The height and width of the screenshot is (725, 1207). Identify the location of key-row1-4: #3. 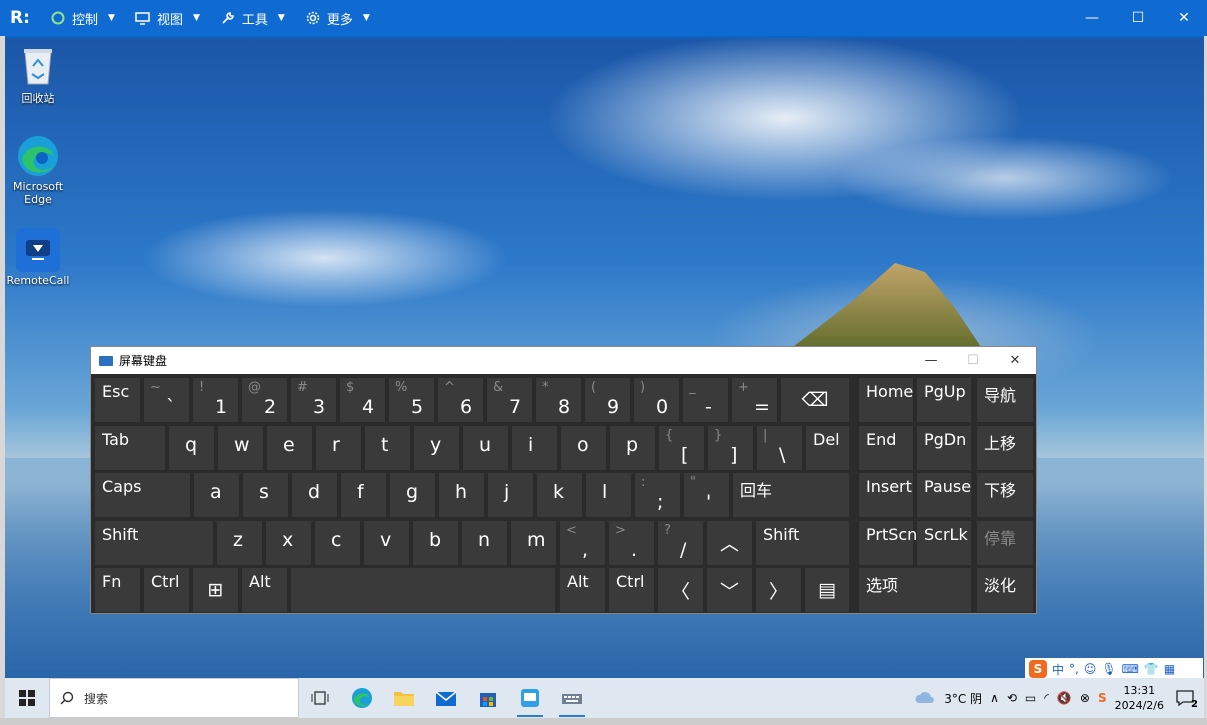
(313, 400).